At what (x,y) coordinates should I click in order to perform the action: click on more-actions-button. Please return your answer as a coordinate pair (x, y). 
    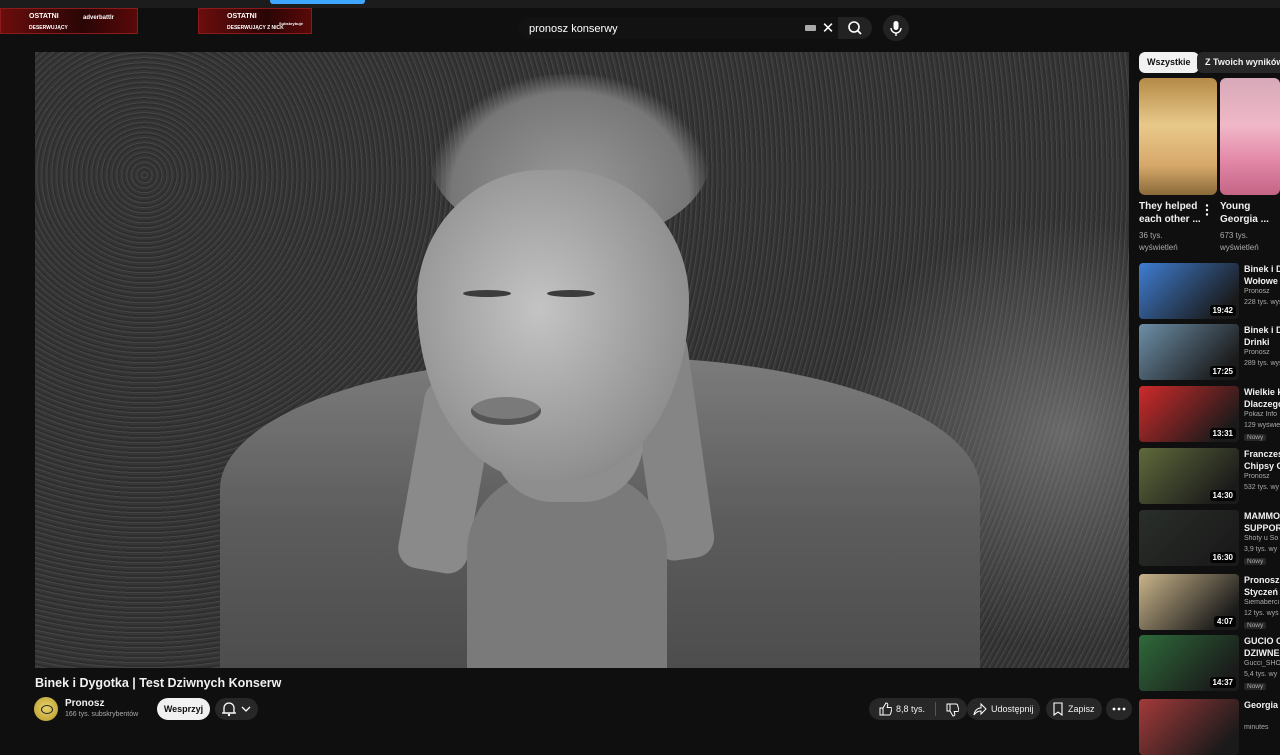
    Looking at the image, I should click on (1119, 709).